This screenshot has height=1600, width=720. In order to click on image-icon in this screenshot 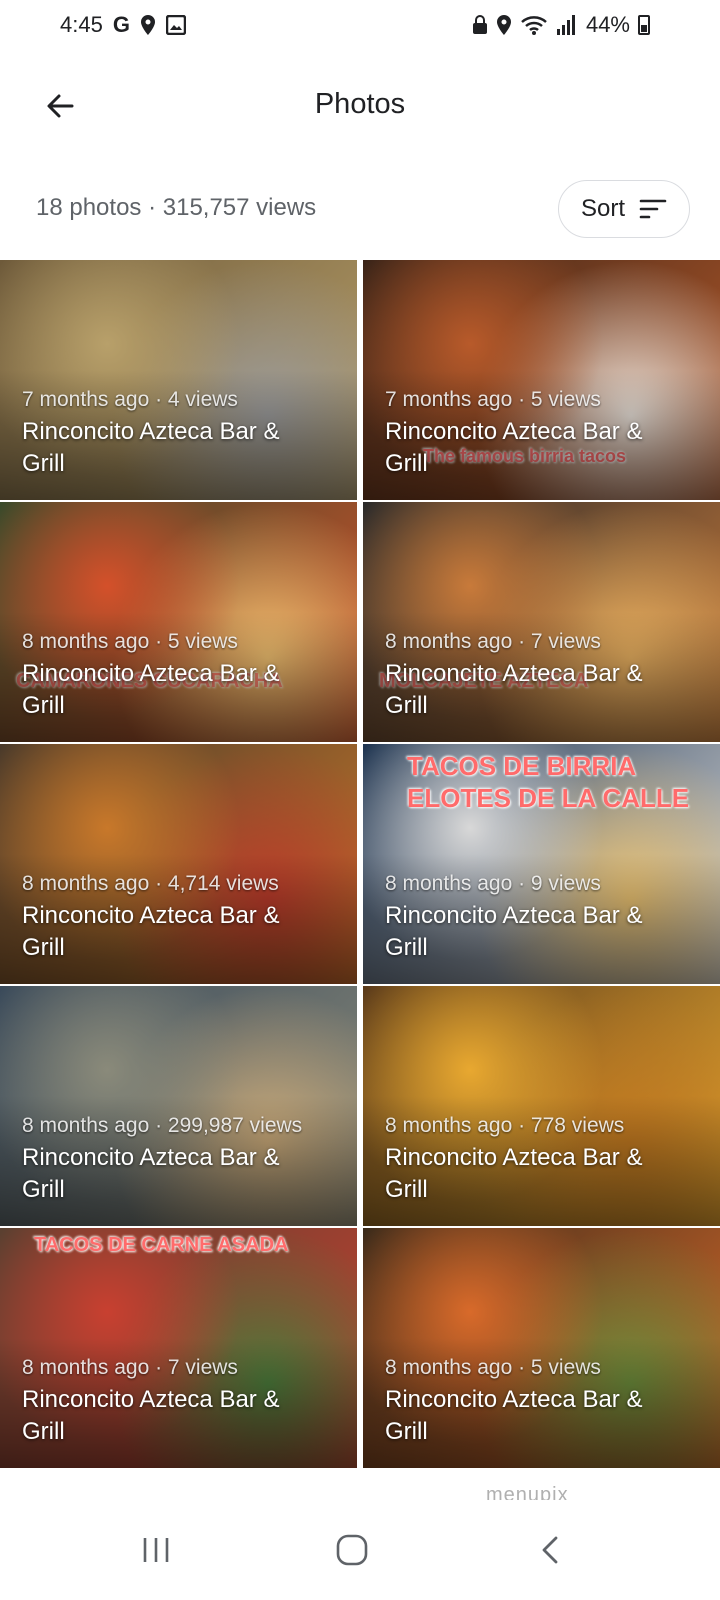, I will do `click(175, 25)`.